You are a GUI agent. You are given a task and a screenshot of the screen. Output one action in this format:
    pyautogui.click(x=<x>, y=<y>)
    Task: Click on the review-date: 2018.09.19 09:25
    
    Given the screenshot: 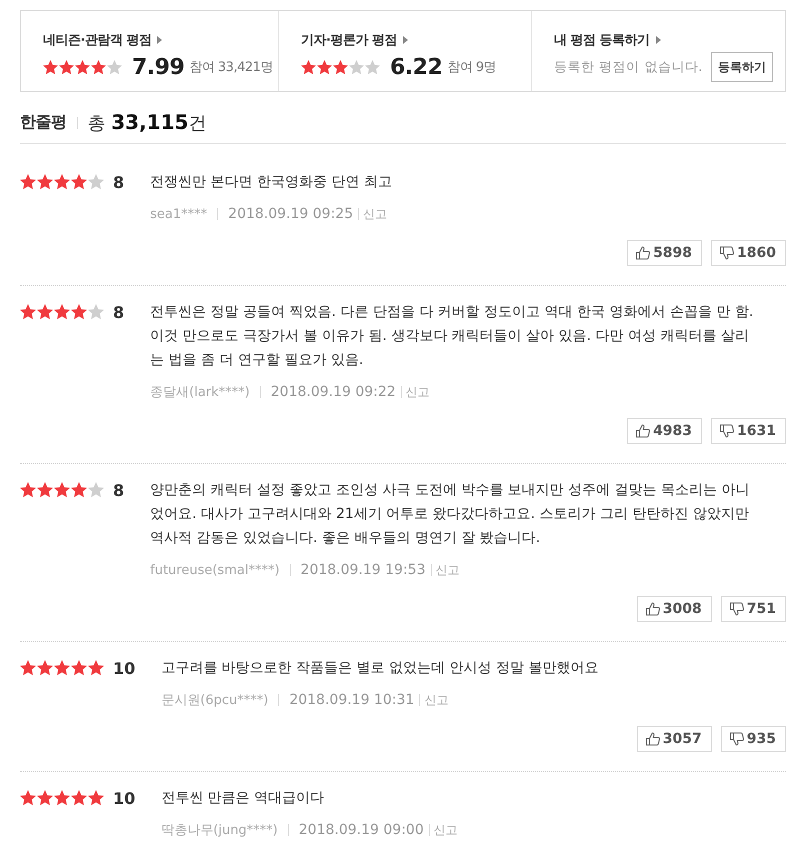 What is the action you would take?
    pyautogui.click(x=291, y=214)
    